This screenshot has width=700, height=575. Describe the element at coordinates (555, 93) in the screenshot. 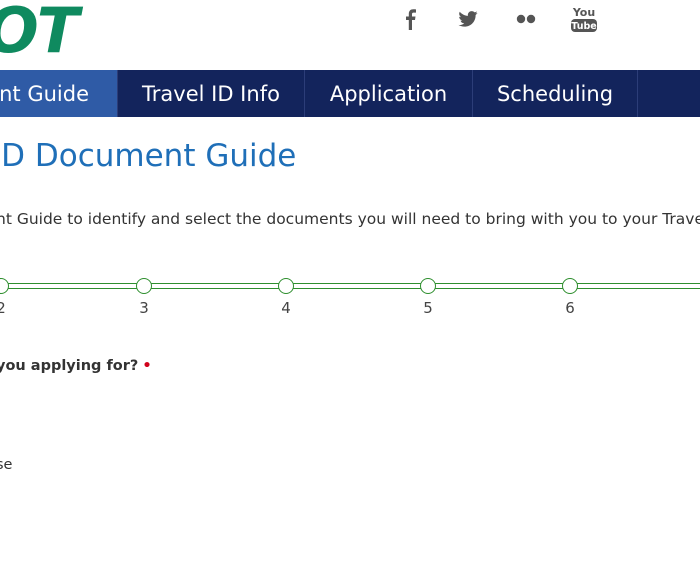

I see `nav-item-scheduling: Scheduling` at that location.